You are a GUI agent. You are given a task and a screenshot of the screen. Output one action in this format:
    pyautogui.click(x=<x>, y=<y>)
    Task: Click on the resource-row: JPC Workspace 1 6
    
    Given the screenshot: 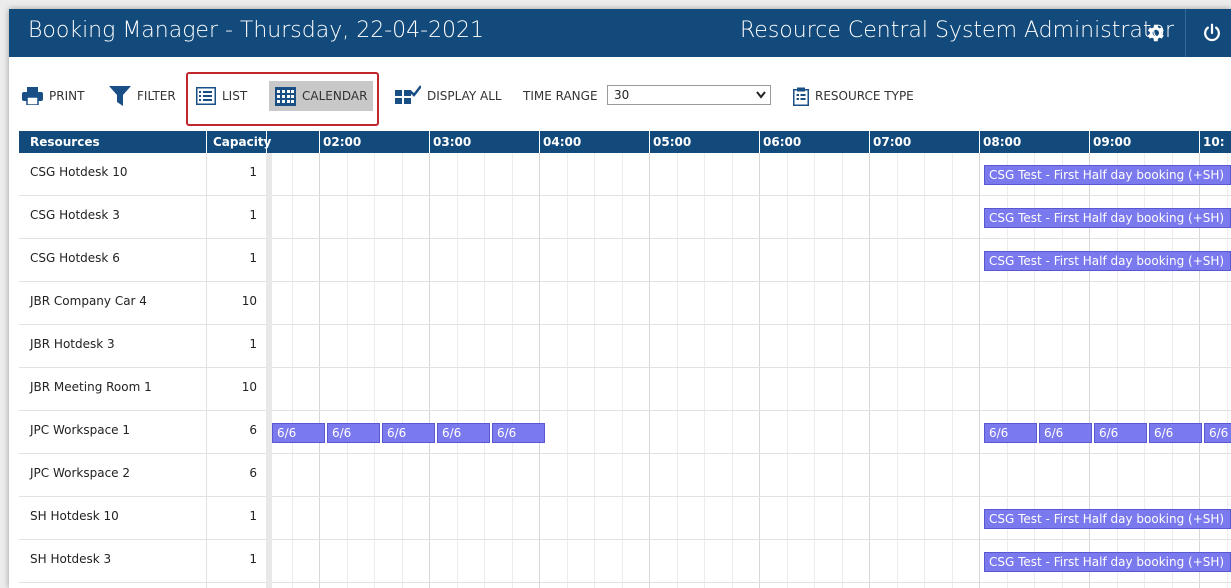 What is the action you would take?
    pyautogui.click(x=142, y=432)
    